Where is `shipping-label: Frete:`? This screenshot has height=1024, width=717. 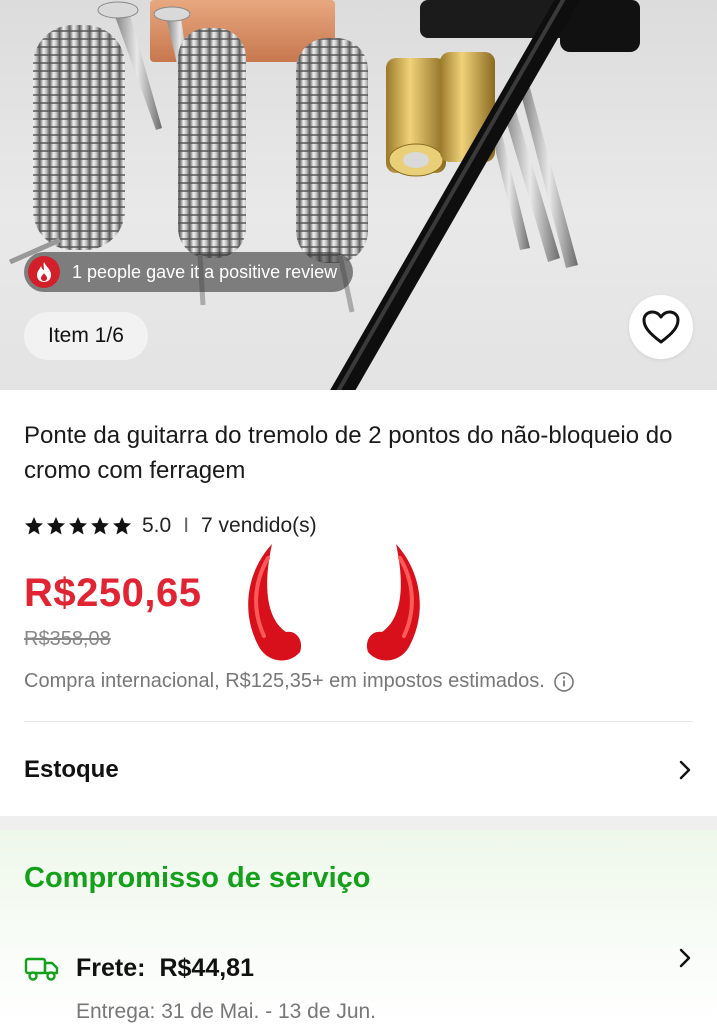 shipping-label: Frete: is located at coordinates (111, 967).